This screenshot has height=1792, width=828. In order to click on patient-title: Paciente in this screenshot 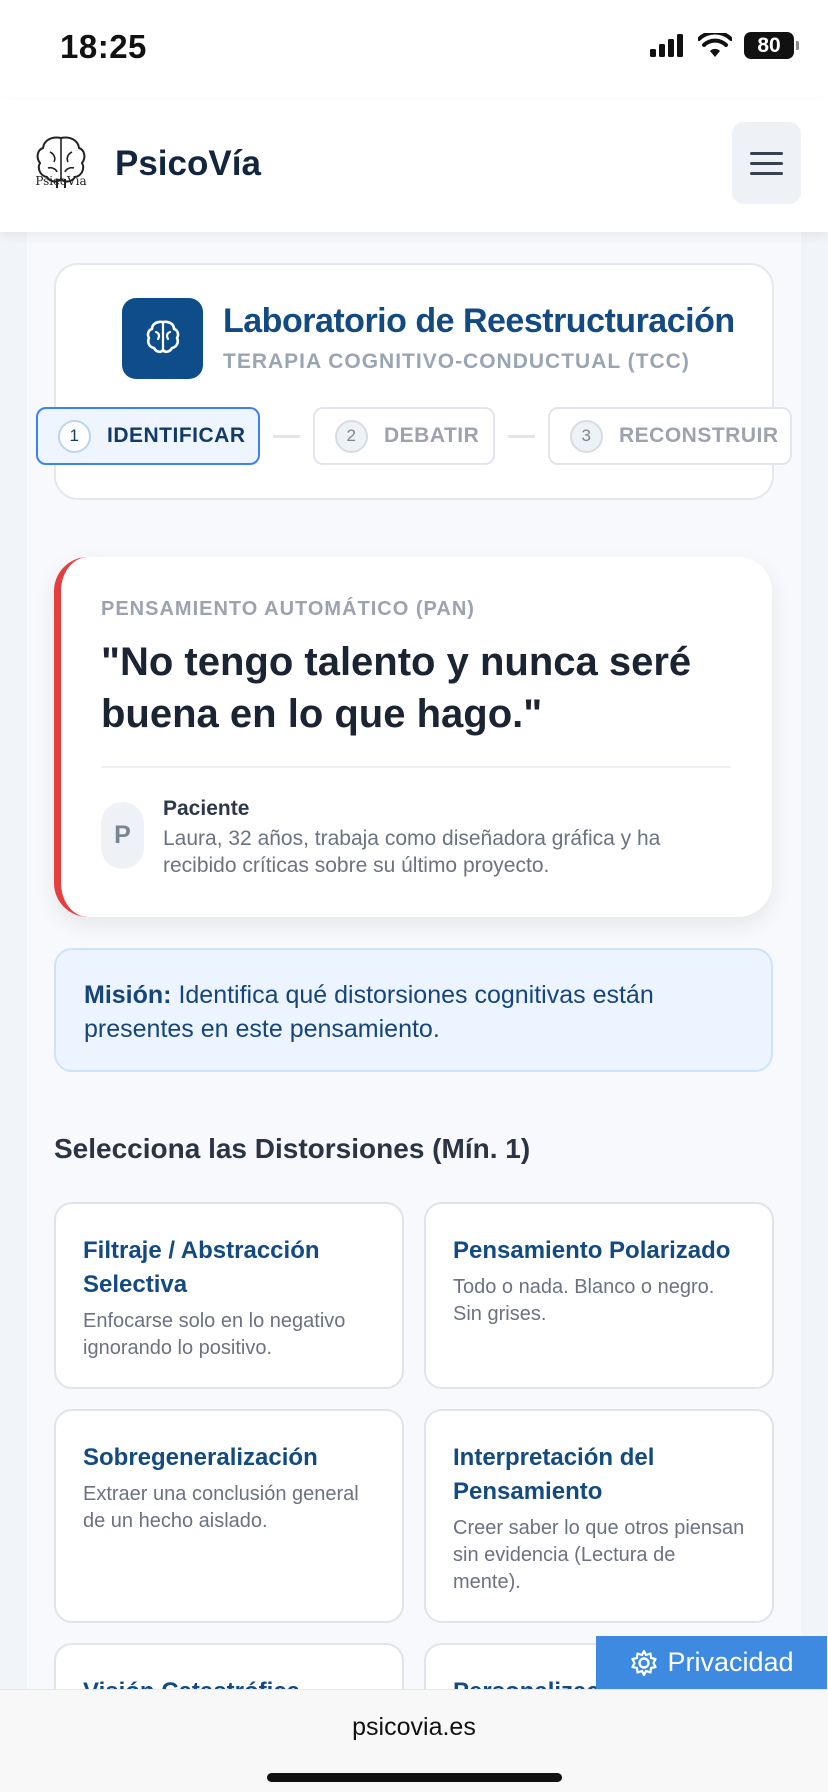, I will do `click(206, 808)`.